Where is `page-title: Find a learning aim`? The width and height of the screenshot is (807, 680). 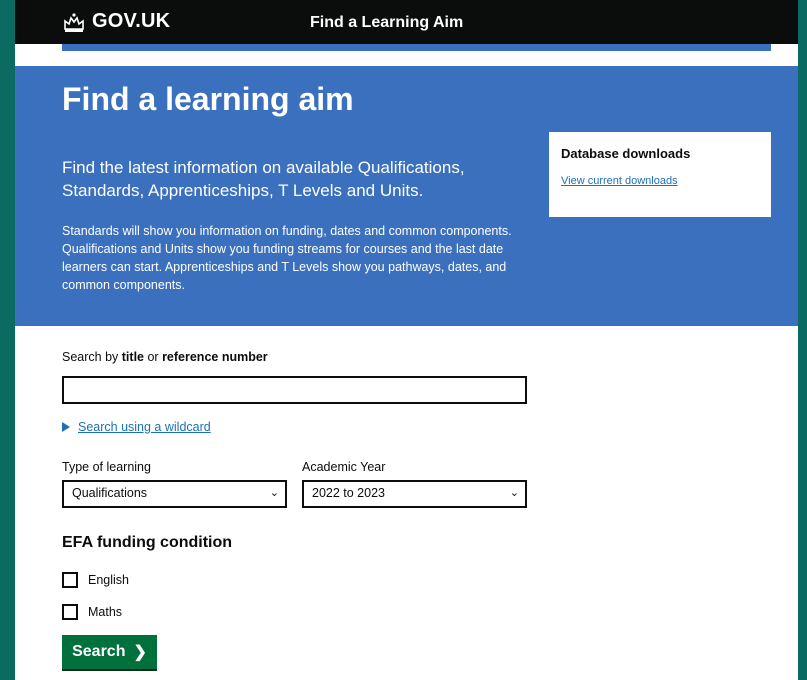 page-title: Find a learning aim is located at coordinates (208, 99).